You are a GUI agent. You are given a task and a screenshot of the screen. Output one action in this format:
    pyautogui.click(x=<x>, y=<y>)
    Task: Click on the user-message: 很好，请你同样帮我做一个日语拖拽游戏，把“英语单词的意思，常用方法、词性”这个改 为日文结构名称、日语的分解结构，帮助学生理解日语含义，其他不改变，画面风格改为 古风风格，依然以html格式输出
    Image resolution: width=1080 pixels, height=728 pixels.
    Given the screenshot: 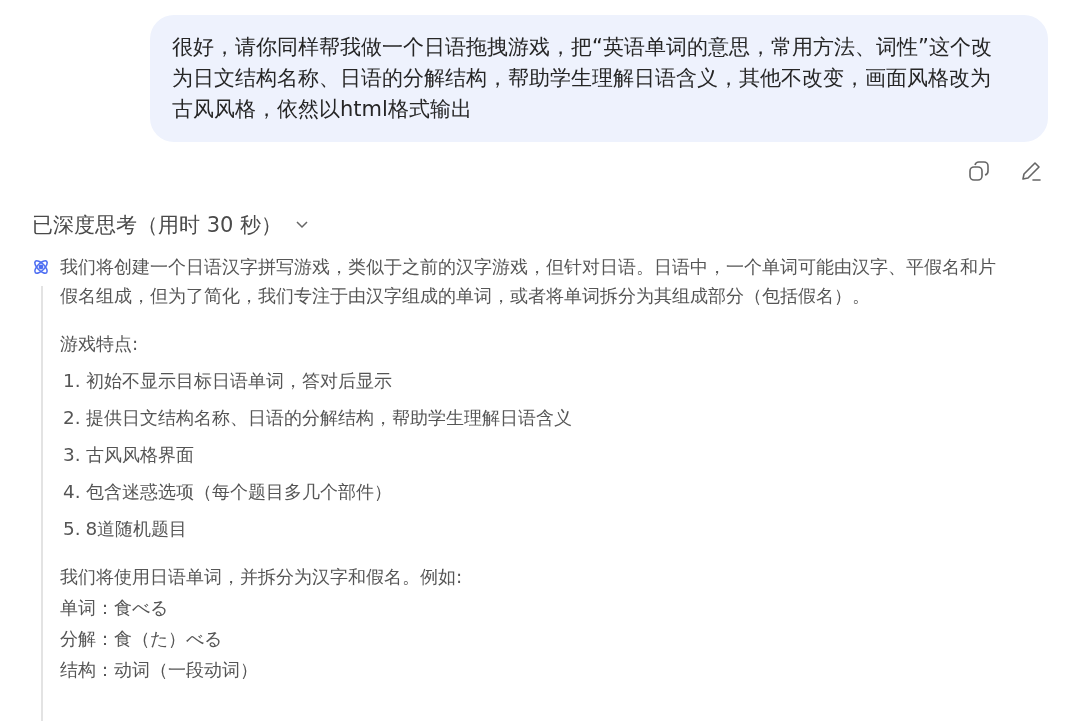 What is the action you would take?
    pyautogui.click(x=599, y=78)
    